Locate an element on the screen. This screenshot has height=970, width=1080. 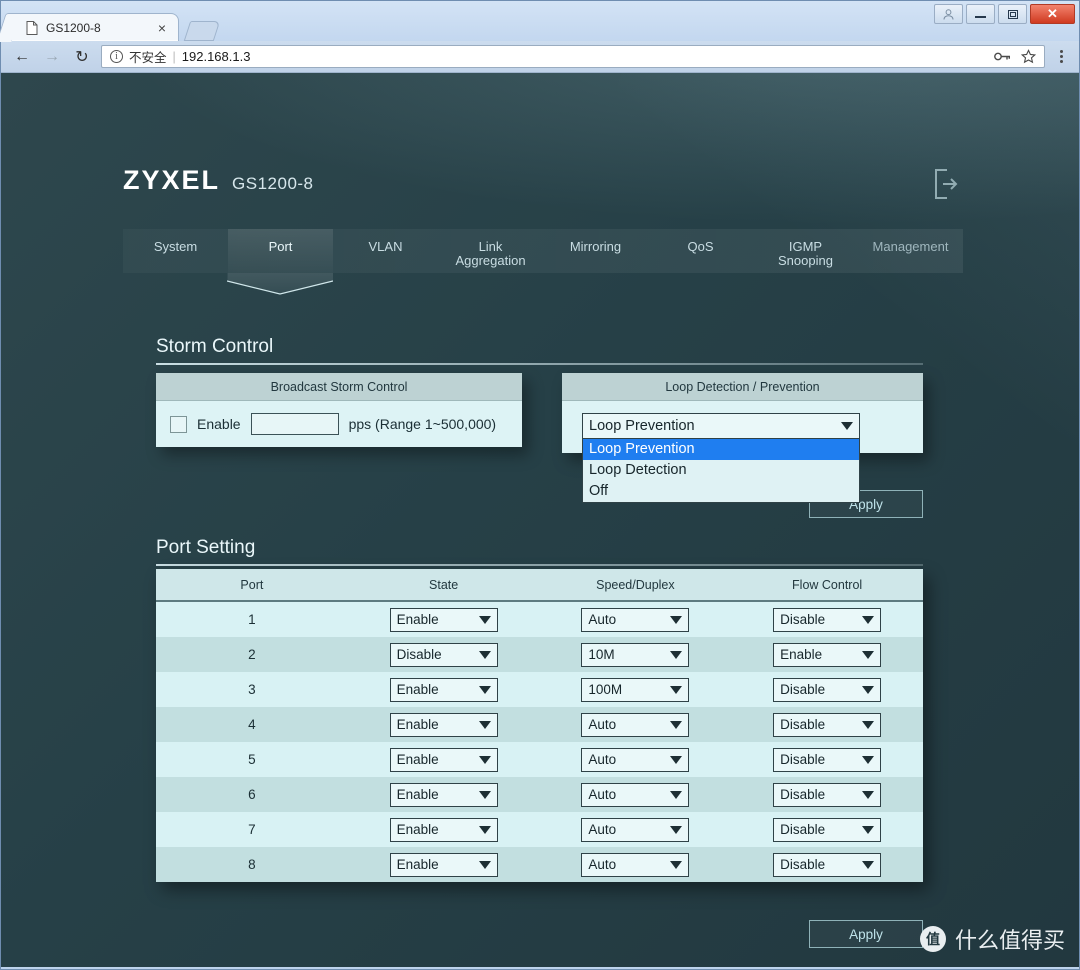
reload-button: ↻ is located at coordinates (82, 57).